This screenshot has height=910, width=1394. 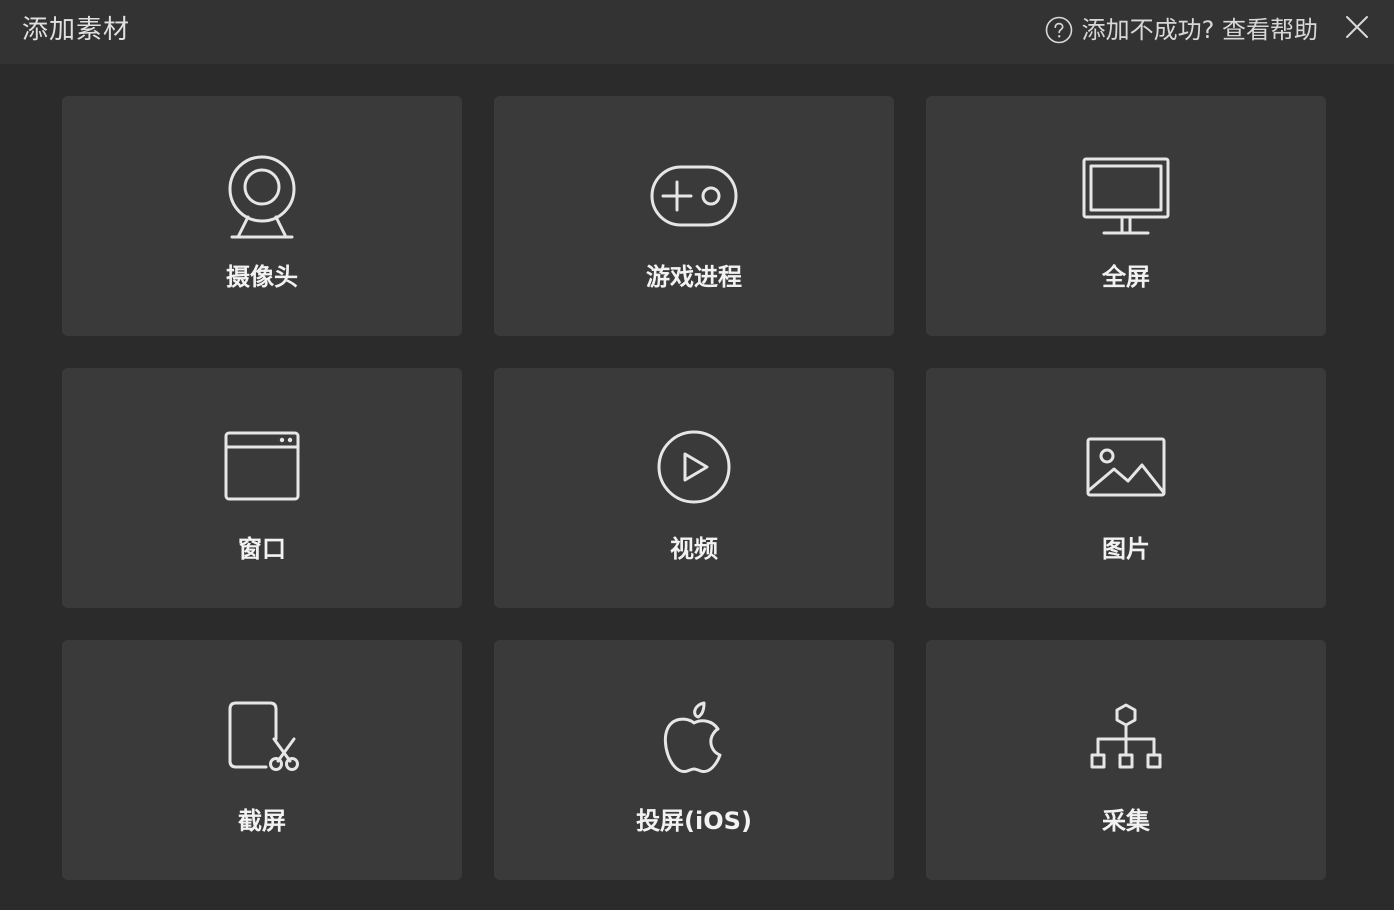 I want to click on tile-label: 截屏, so click(x=262, y=821).